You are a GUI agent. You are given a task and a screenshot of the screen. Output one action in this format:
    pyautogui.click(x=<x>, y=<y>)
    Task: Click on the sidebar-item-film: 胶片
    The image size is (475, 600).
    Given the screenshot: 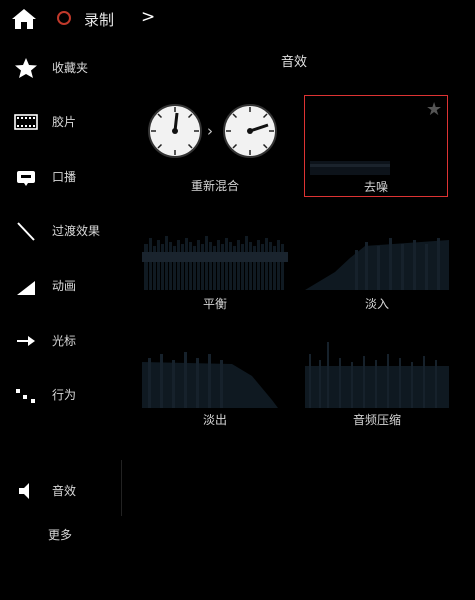 What is the action you would take?
    pyautogui.click(x=62, y=121)
    